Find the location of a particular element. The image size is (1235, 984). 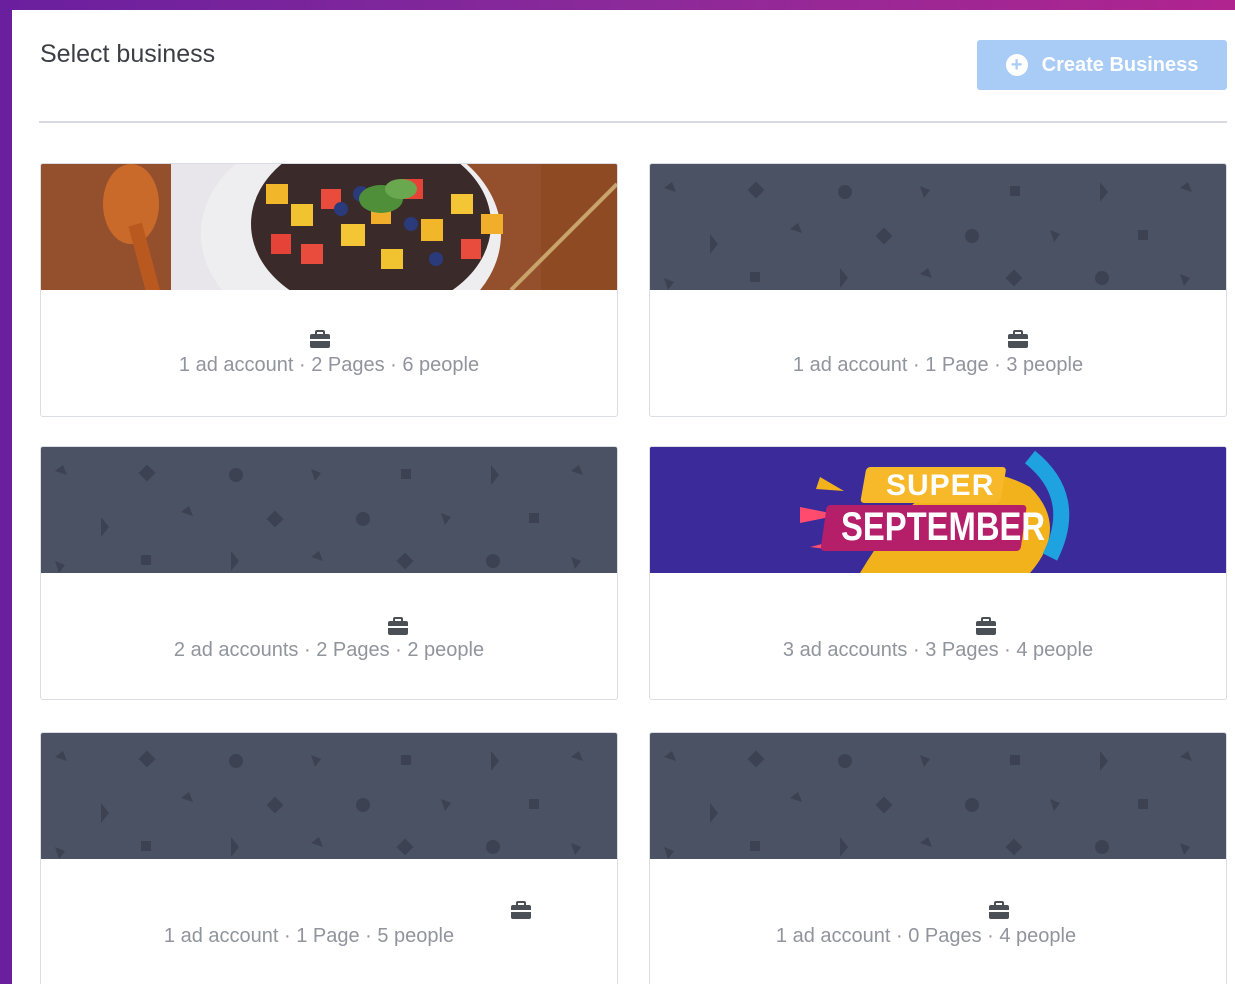

create-business-label: Create Business is located at coordinates (1120, 64).